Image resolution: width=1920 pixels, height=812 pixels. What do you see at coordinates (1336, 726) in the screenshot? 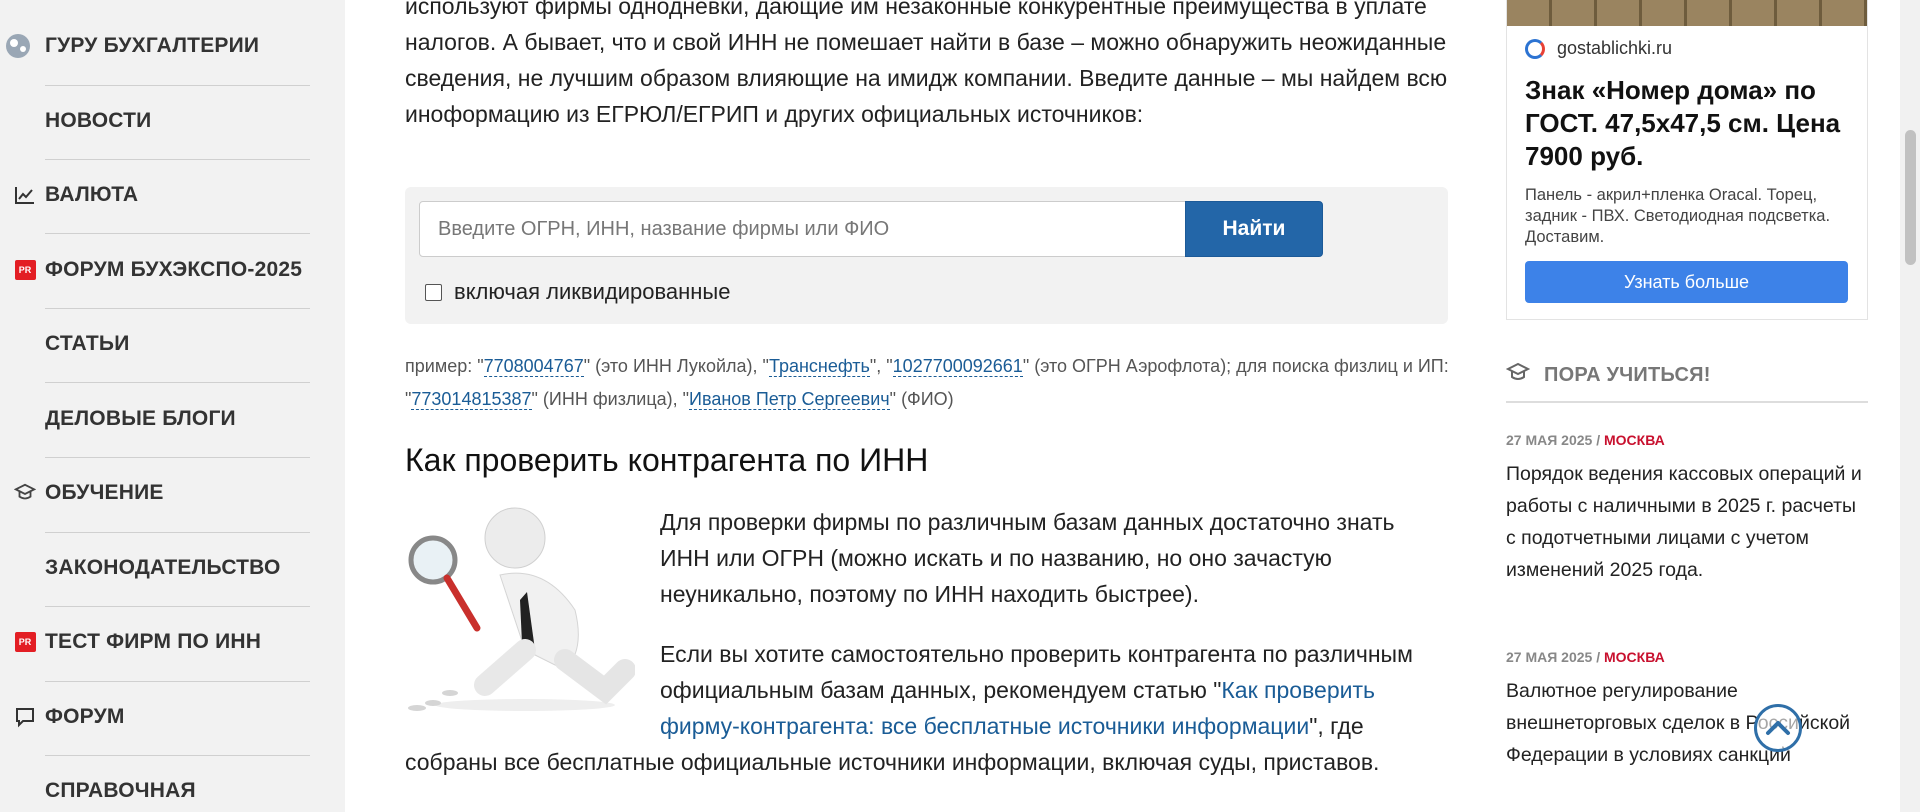
I see `paragraph-text: ", где` at bounding box center [1336, 726].